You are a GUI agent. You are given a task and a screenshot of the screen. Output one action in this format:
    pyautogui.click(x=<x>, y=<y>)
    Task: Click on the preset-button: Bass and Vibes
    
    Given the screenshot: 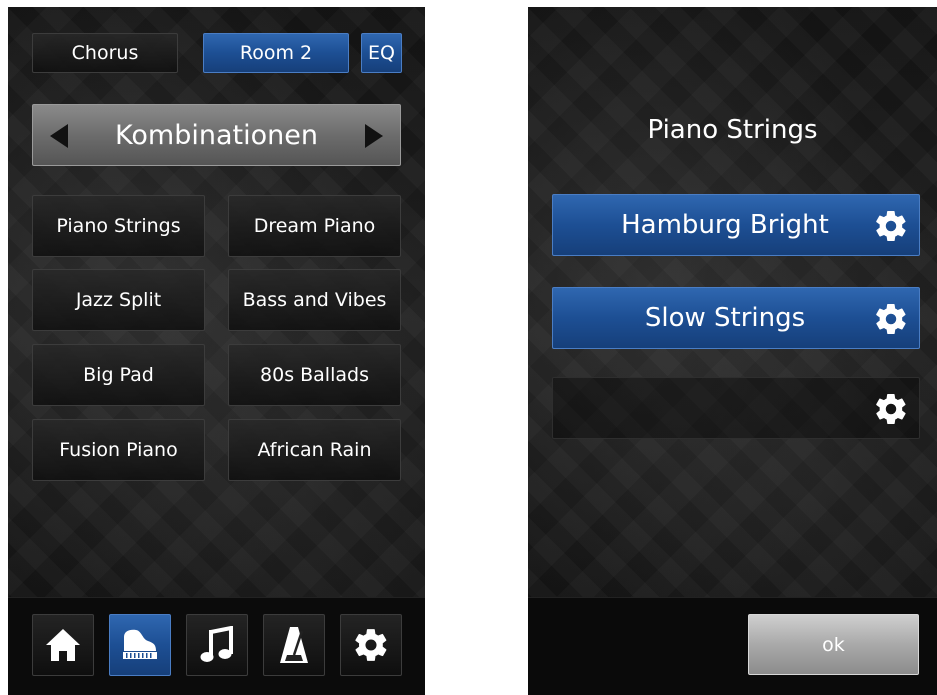 What is the action you would take?
    pyautogui.click(x=314, y=300)
    